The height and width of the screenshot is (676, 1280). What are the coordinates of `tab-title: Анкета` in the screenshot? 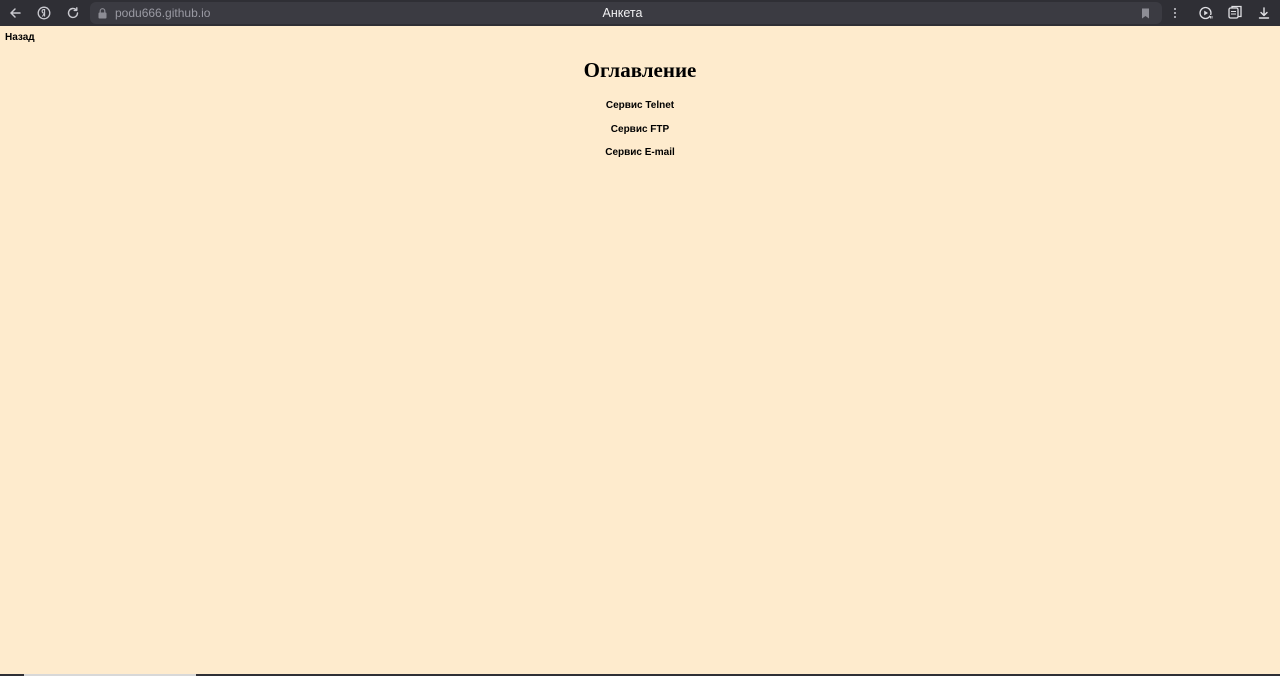 It's located at (622, 13).